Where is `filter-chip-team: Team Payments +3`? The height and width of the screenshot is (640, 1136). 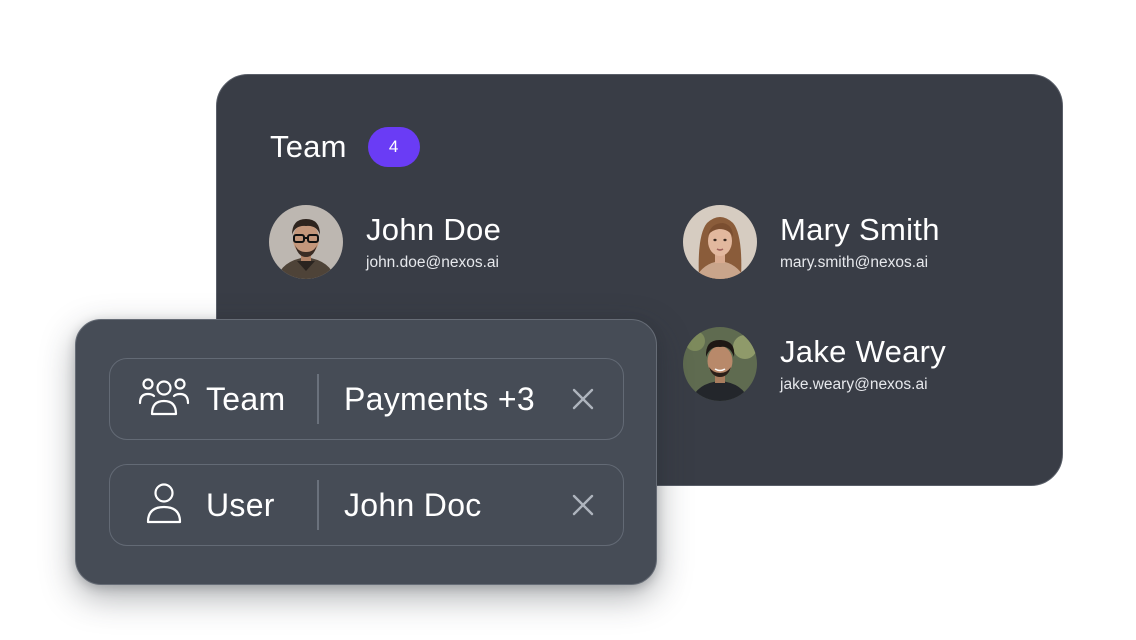
filter-chip-team: Team Payments +3 is located at coordinates (366, 399).